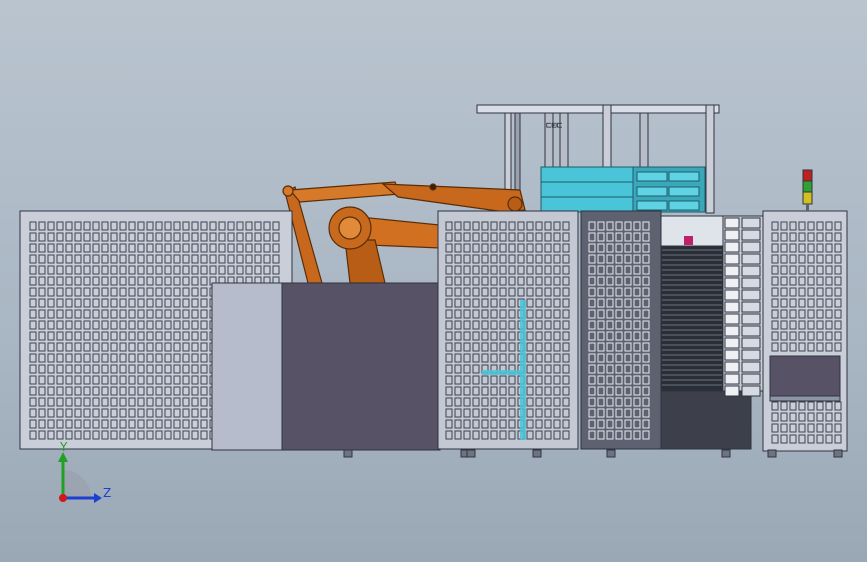 This screenshot has height=562, width=867. Describe the element at coordinates (807, 190) in the screenshot. I see `signal-tower` at that location.